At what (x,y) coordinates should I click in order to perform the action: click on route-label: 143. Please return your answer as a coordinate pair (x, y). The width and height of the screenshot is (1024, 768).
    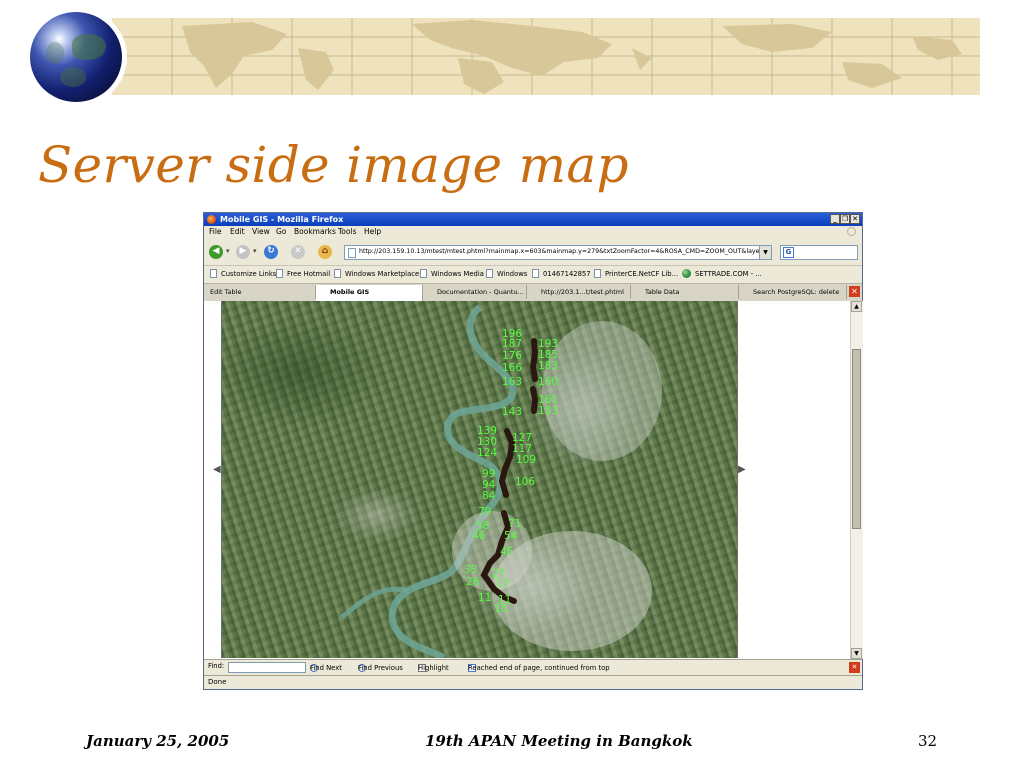
    Looking at the image, I should click on (512, 412).